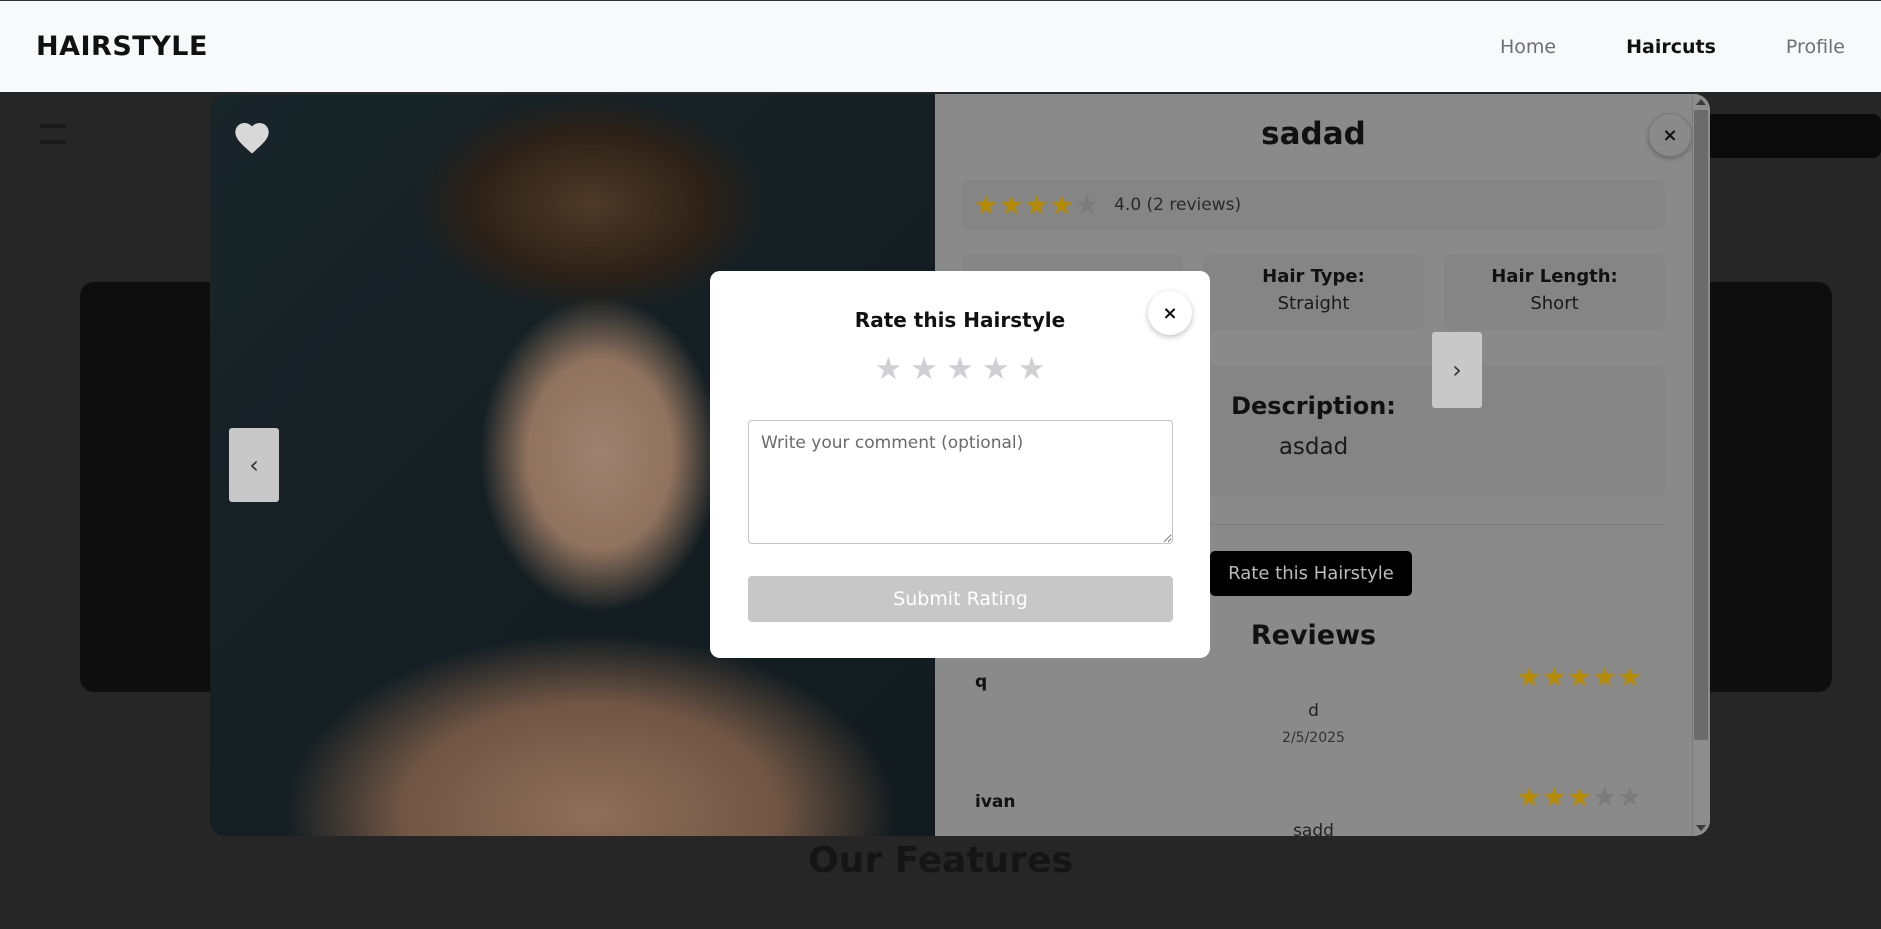 The width and height of the screenshot is (1881, 929). What do you see at coordinates (1313, 134) in the screenshot?
I see `hairstyle-title: sadad` at bounding box center [1313, 134].